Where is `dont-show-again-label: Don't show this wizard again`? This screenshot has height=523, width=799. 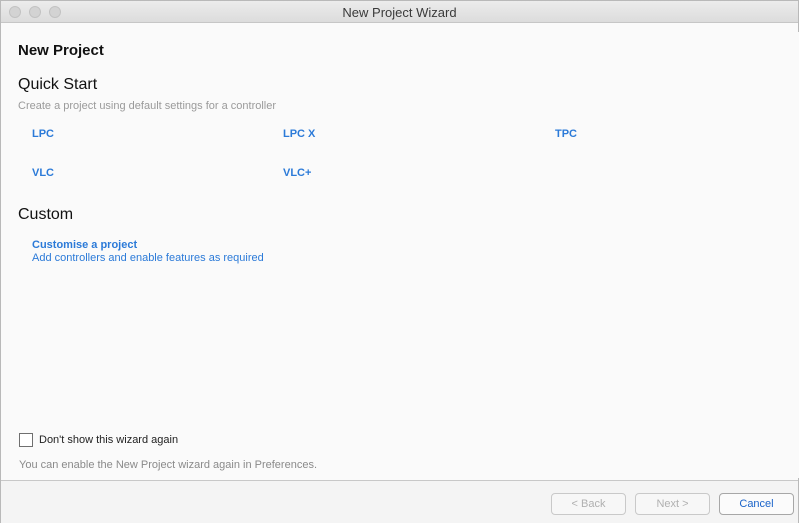 dont-show-again-label: Don't show this wizard again is located at coordinates (108, 440).